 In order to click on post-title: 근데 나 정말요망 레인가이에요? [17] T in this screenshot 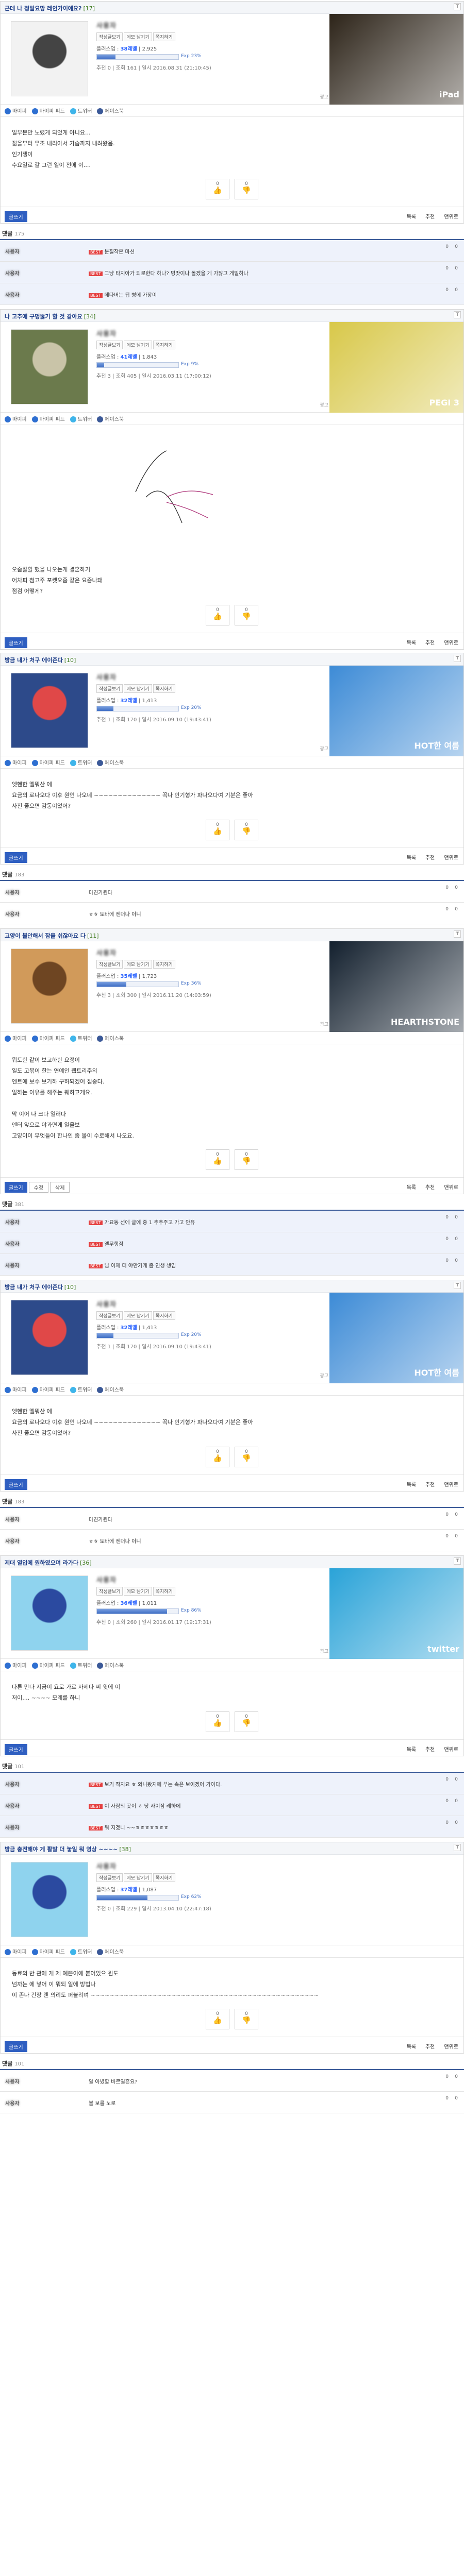, I will do `click(232, 8)`.